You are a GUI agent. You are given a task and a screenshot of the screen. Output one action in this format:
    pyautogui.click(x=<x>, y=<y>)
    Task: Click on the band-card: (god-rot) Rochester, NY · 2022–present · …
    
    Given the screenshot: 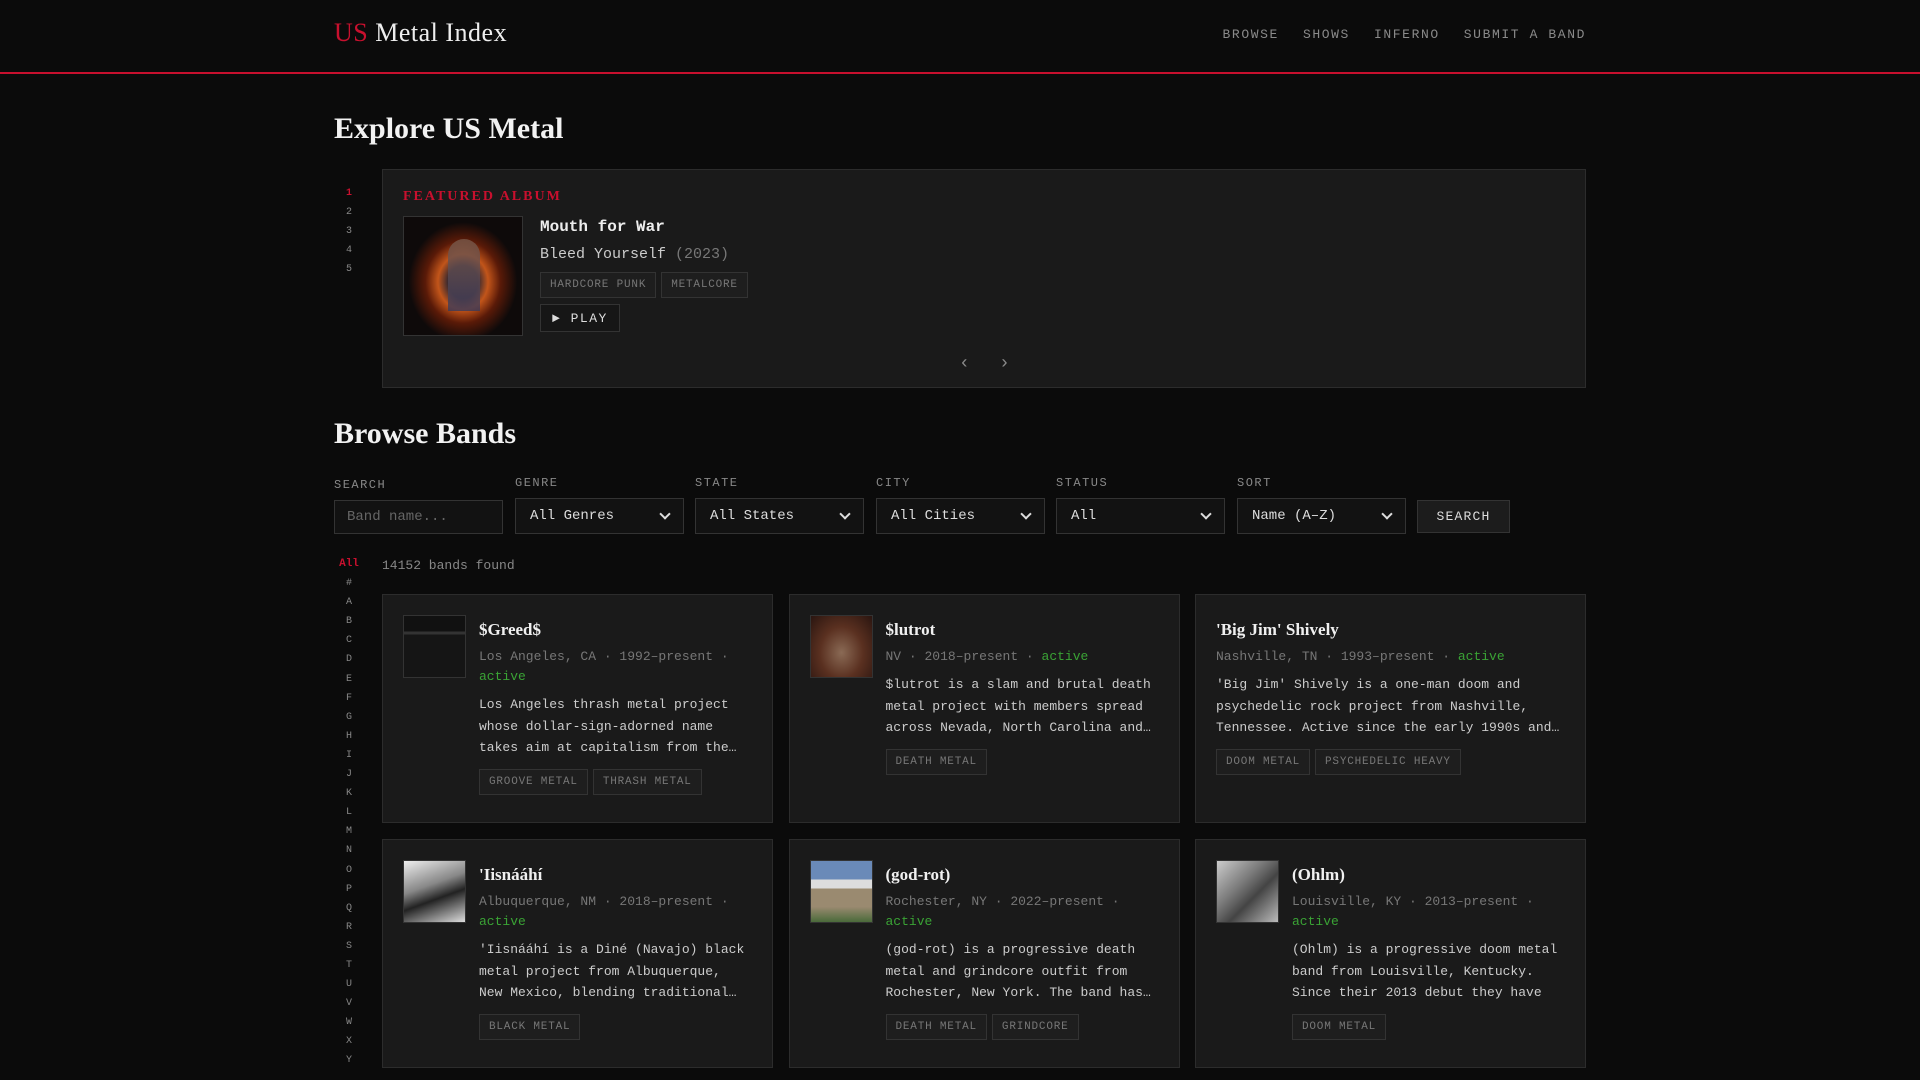 What is the action you would take?
    pyautogui.click(x=984, y=953)
    